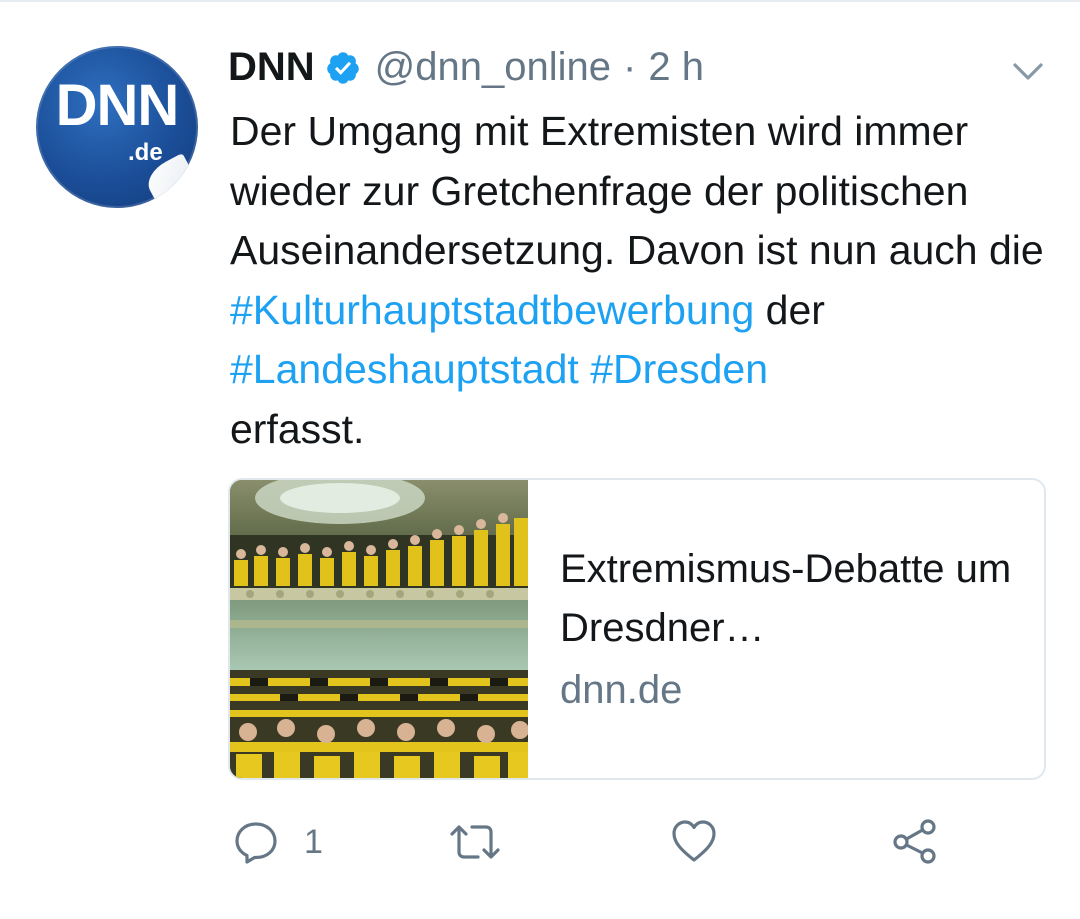 The height and width of the screenshot is (919, 1080). I want to click on like-button, so click(694, 841).